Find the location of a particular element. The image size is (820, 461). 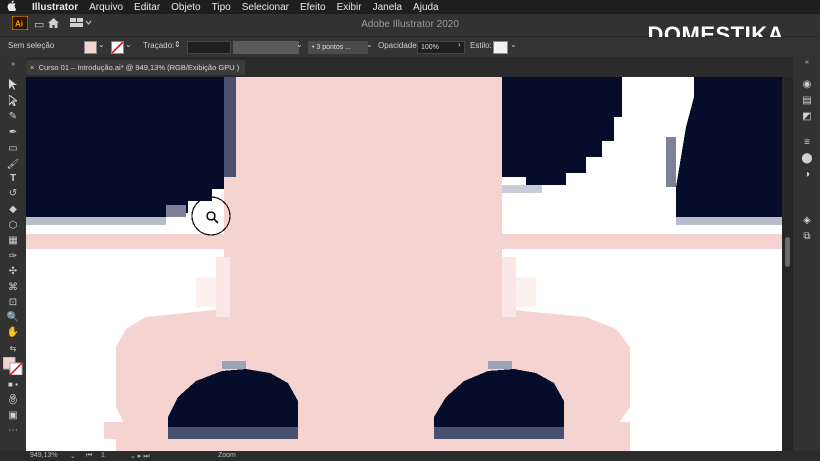

stroke-weight-field is located at coordinates (209, 47).